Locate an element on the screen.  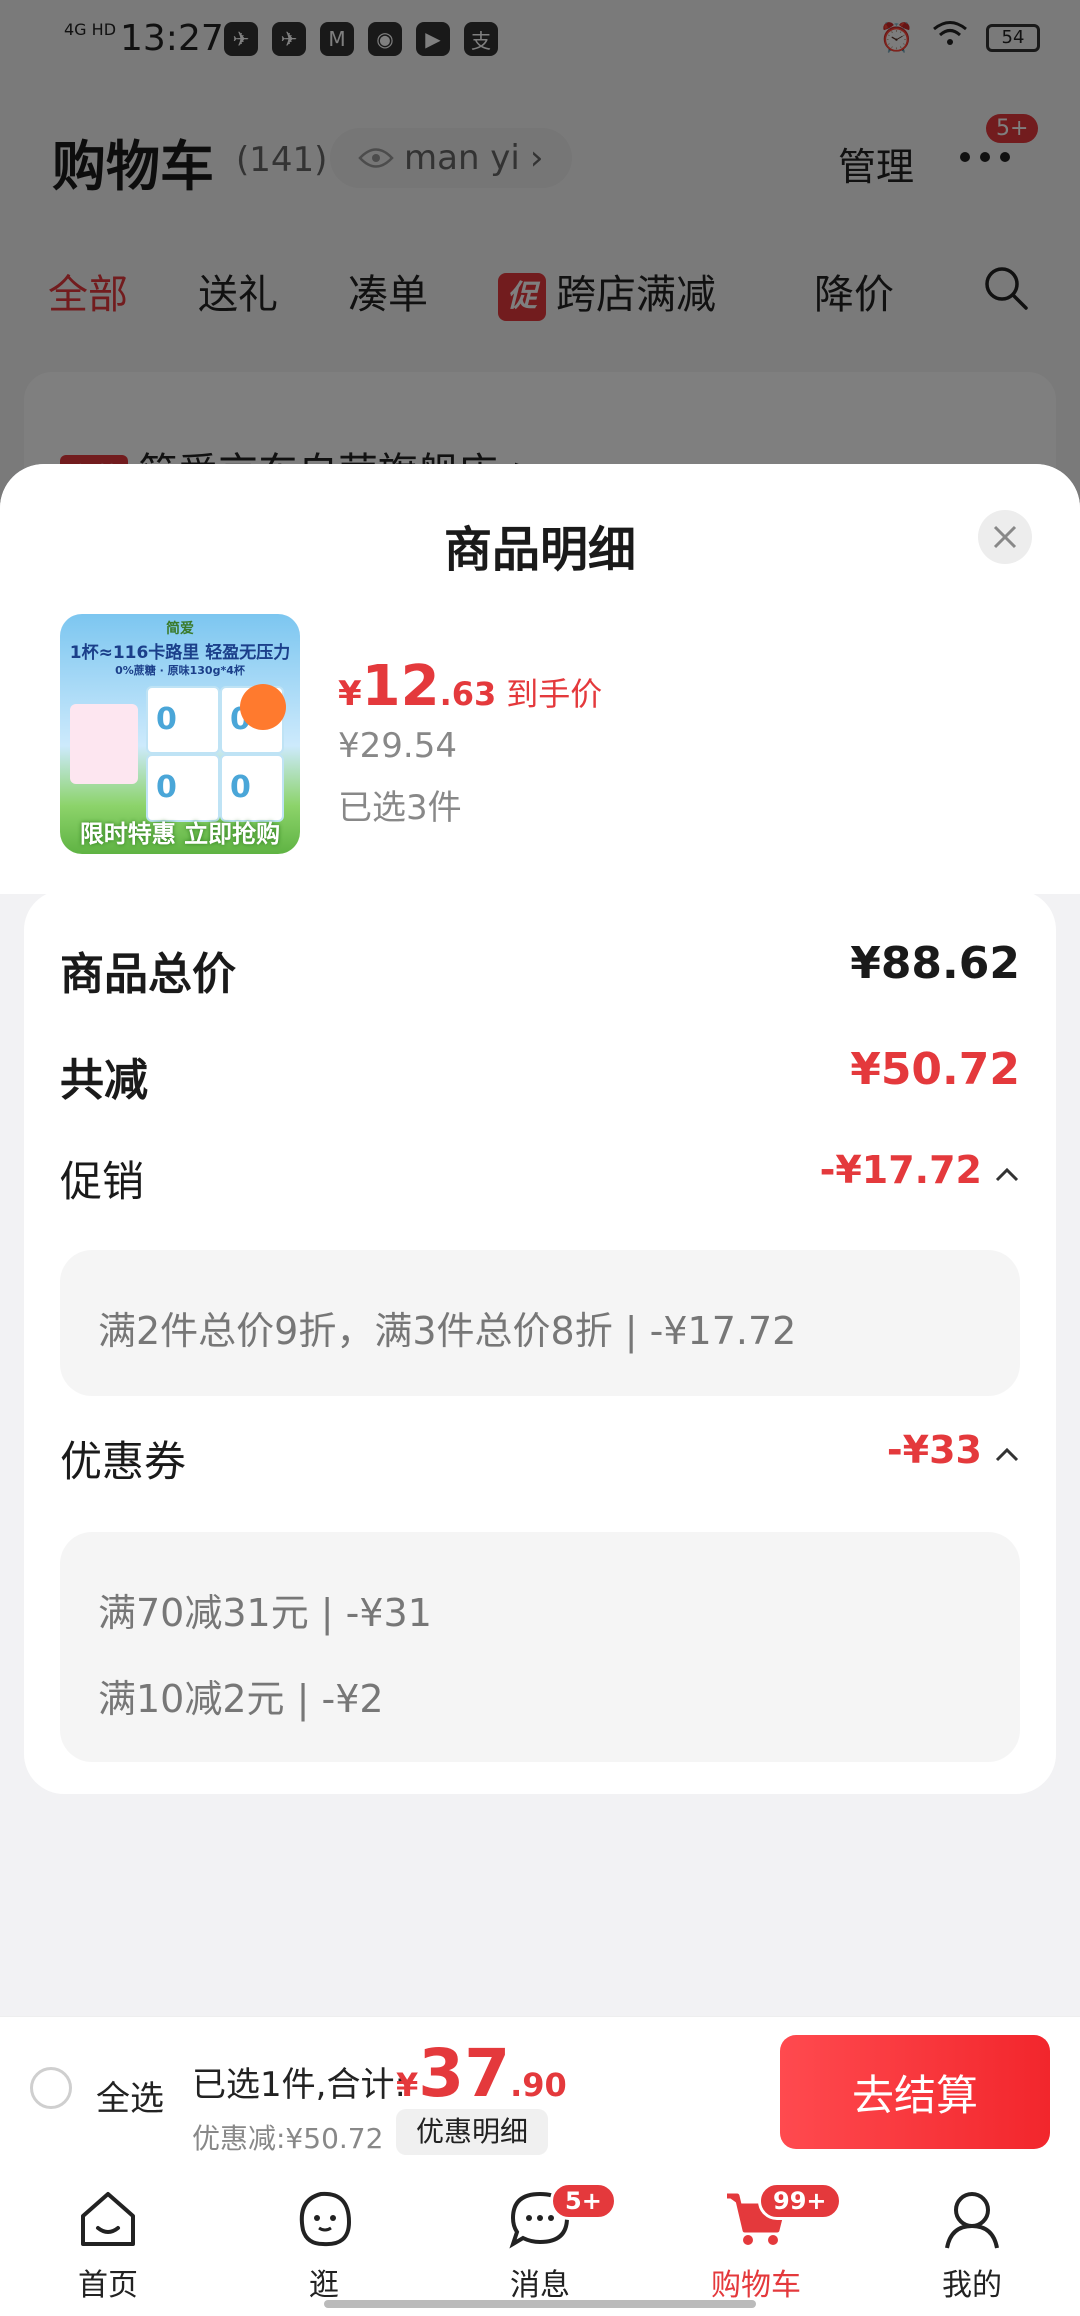
nav-profile: 我的 is located at coordinates (972, 2245).